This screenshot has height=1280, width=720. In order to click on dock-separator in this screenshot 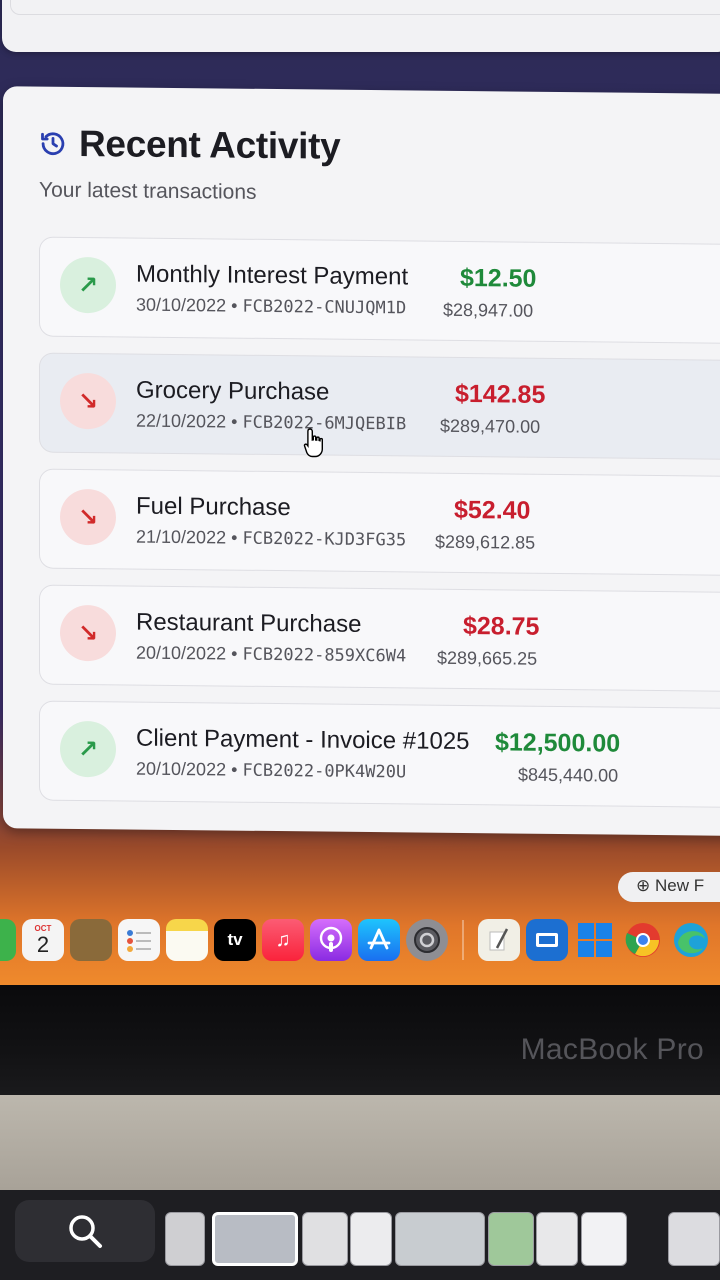, I will do `click(463, 940)`.